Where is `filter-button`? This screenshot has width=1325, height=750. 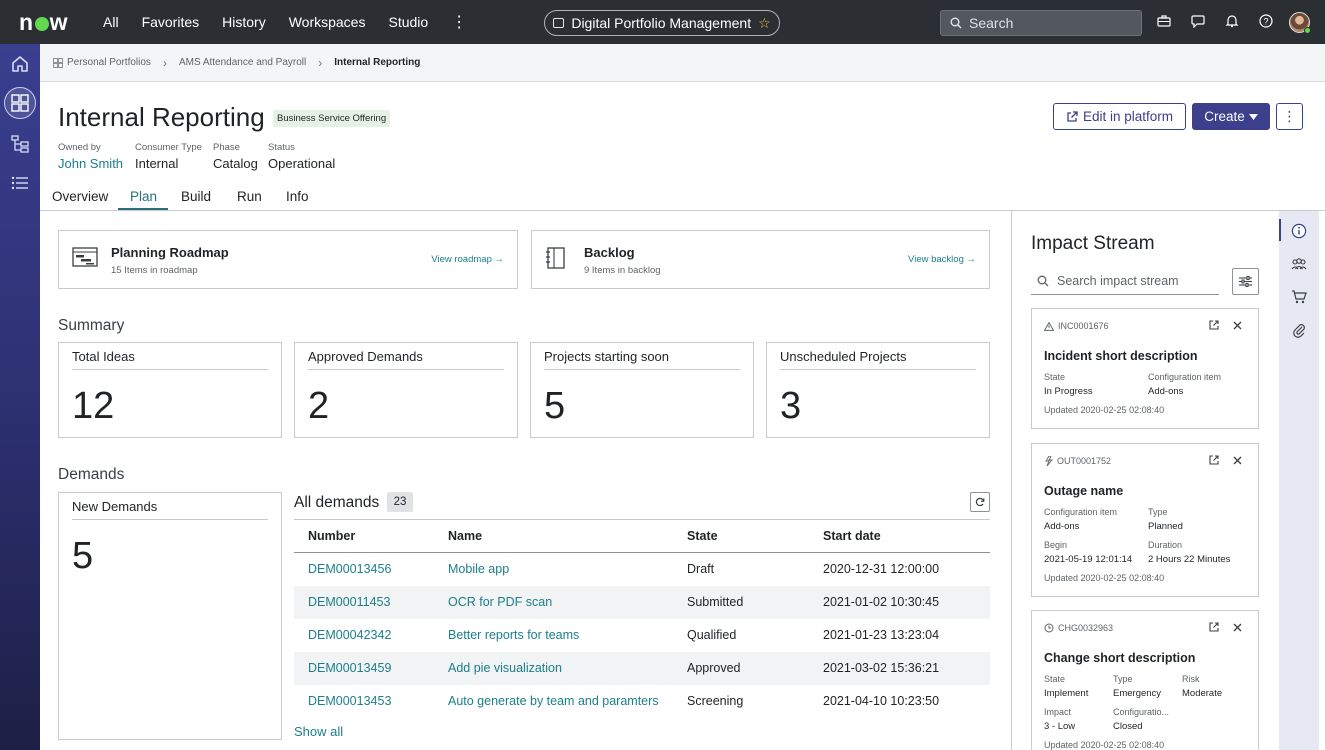 filter-button is located at coordinates (1245, 281).